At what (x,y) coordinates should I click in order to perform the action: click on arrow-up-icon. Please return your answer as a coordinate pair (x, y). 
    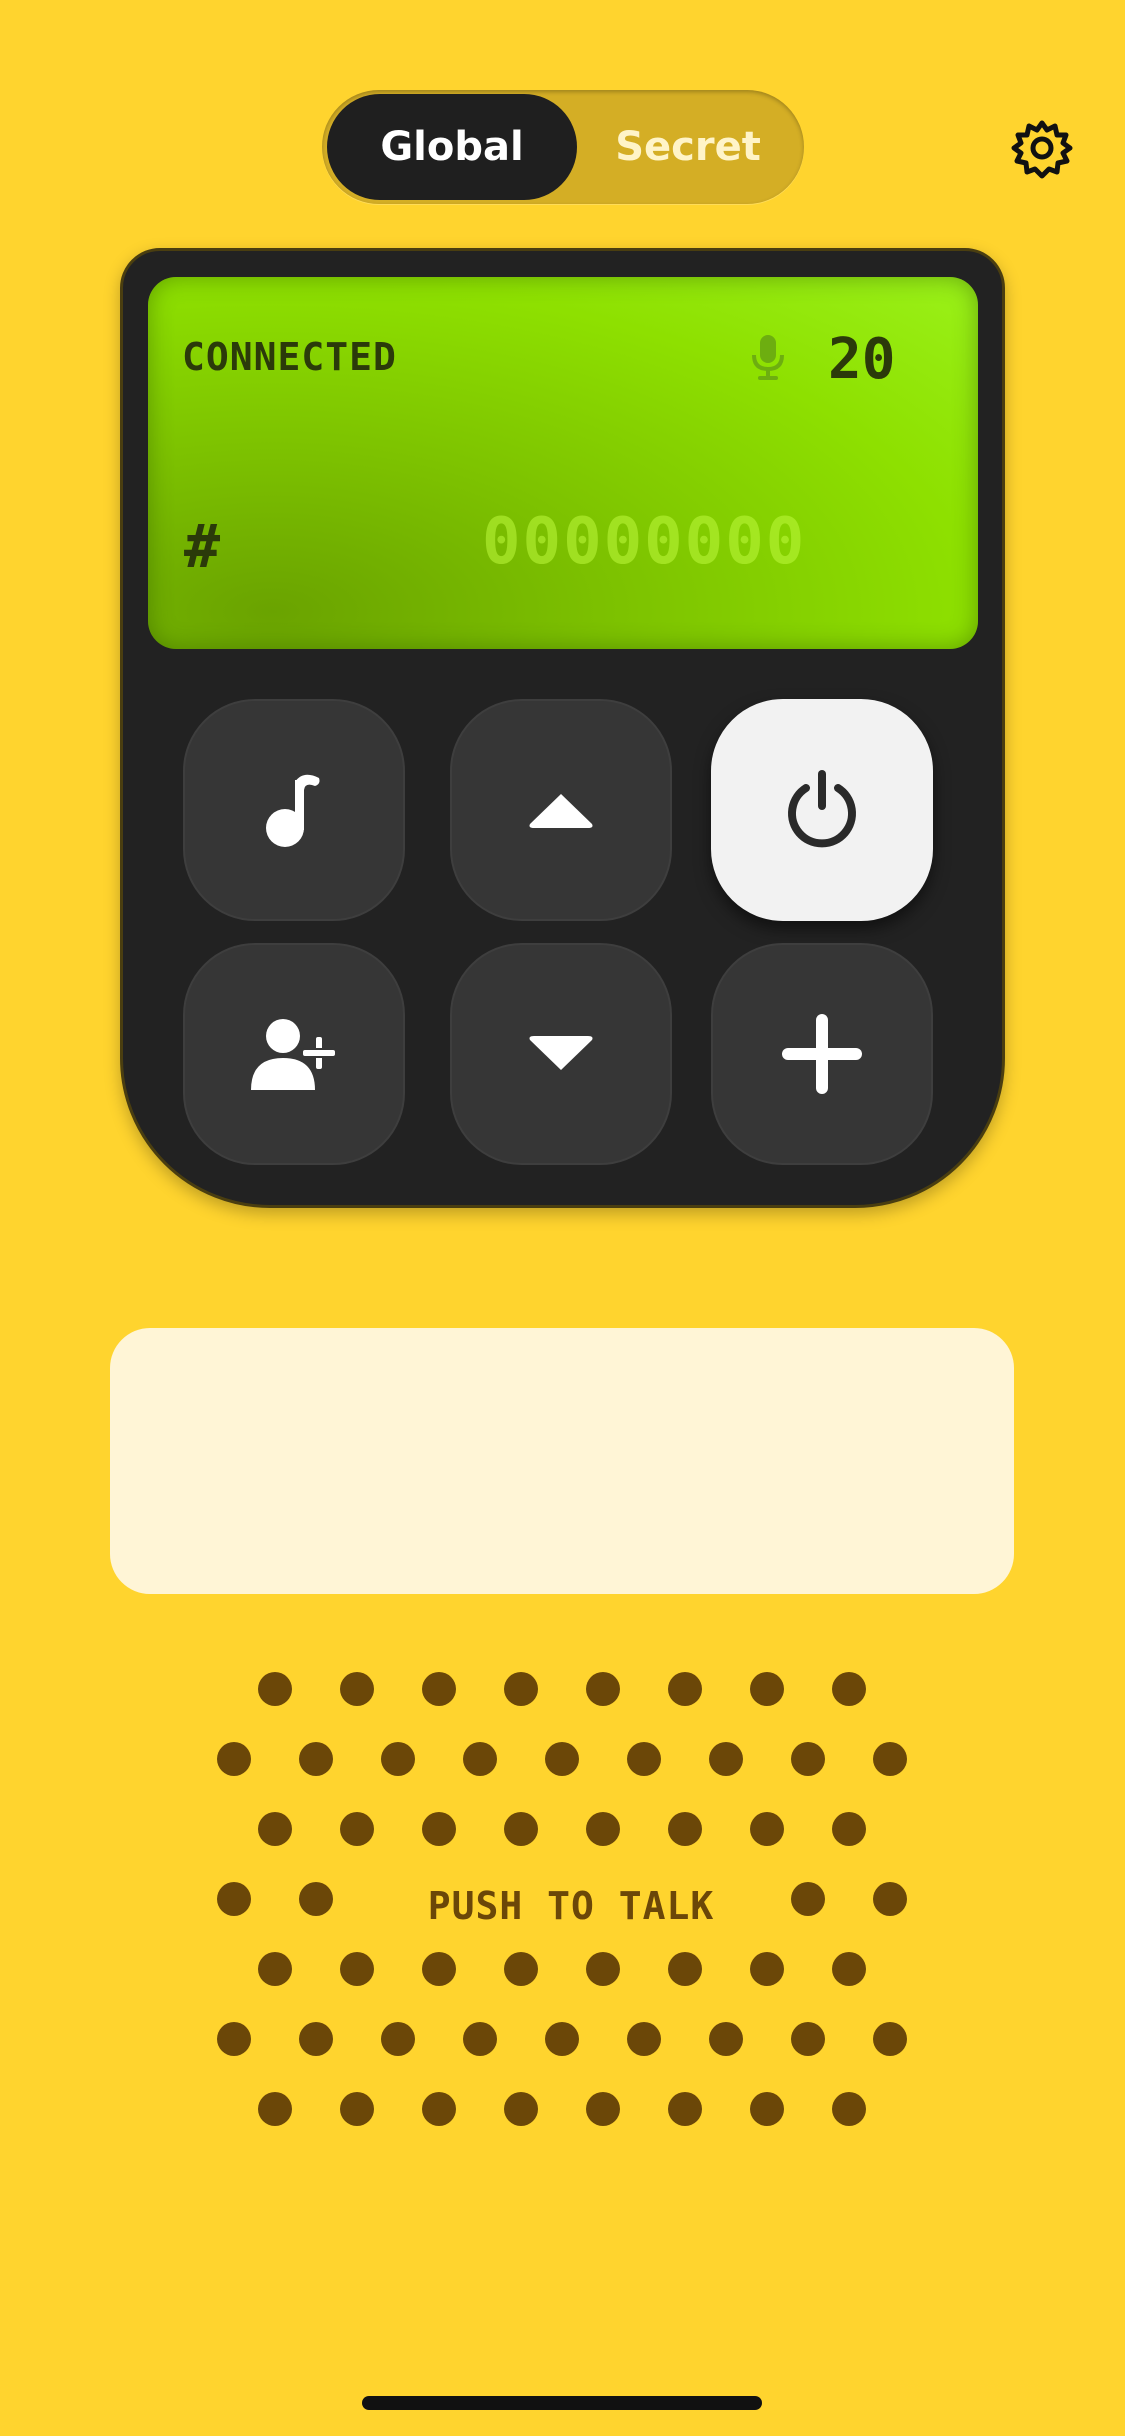
    Looking at the image, I should click on (561, 811).